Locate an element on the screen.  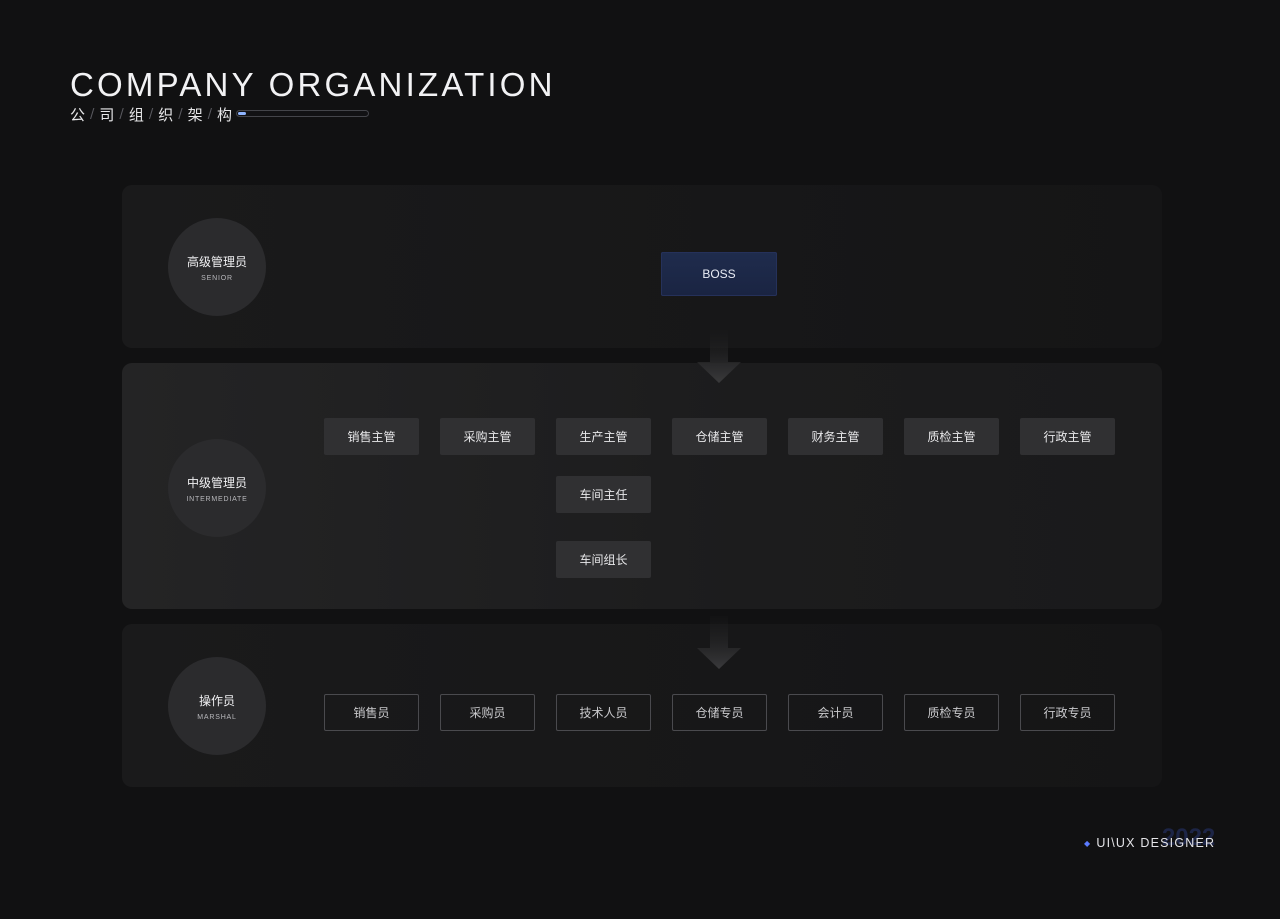
page-subtitle: 公 / 司 / 组 / 织 / 架 / 构 is located at coordinates (151, 114).